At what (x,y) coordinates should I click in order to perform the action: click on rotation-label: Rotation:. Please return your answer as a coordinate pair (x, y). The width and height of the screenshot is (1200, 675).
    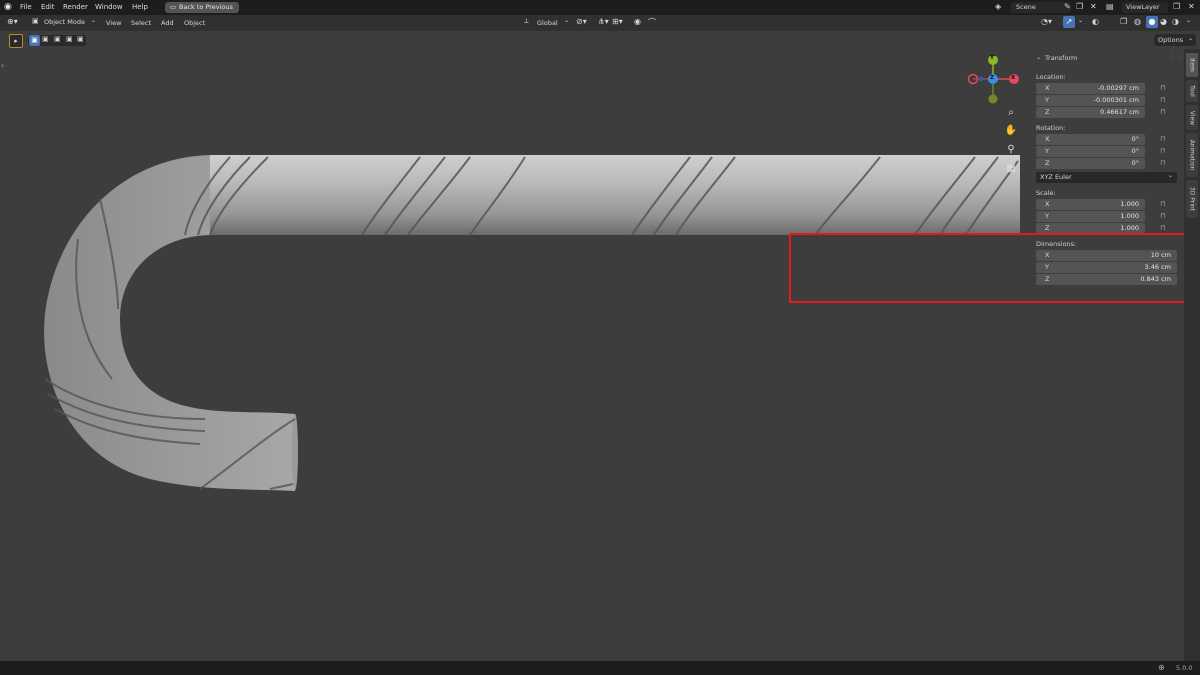
    Looking at the image, I should click on (1051, 128).